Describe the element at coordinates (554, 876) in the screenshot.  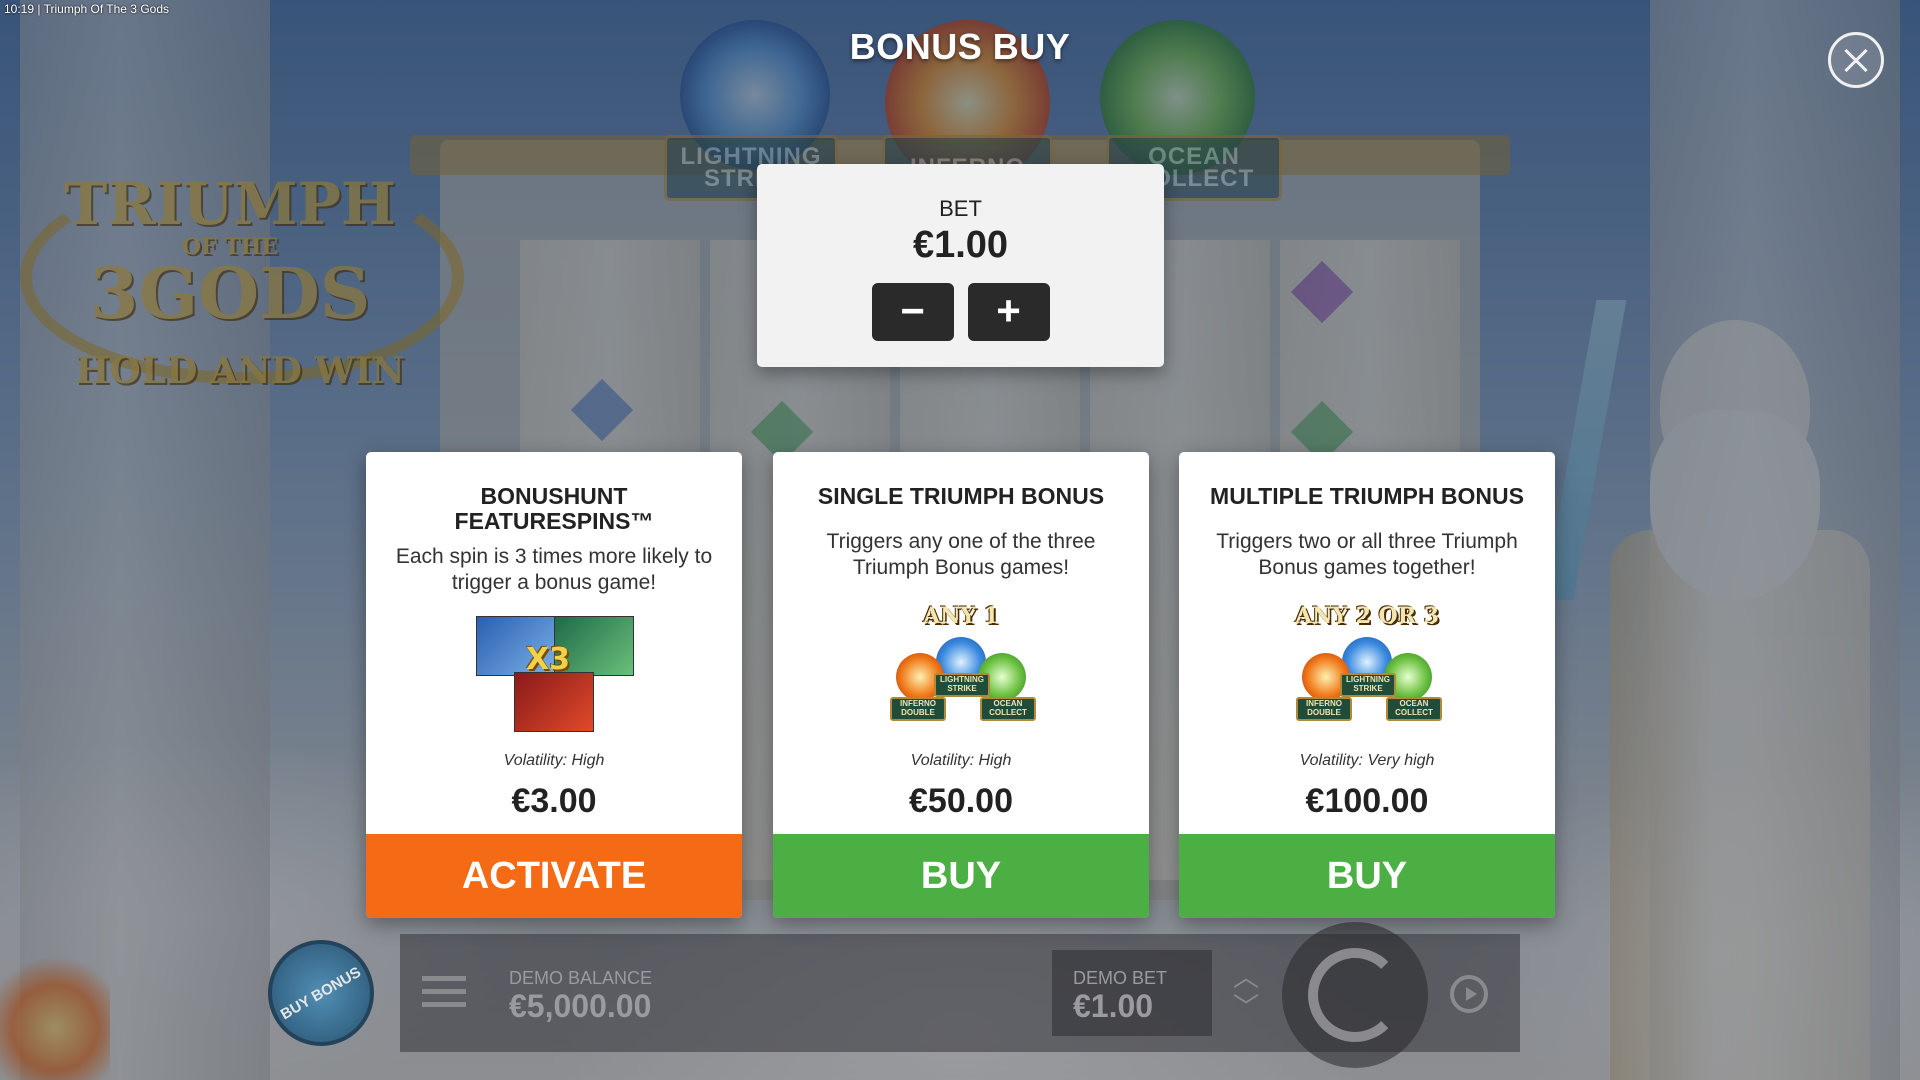
I see `activate-button: ACTIVATE` at that location.